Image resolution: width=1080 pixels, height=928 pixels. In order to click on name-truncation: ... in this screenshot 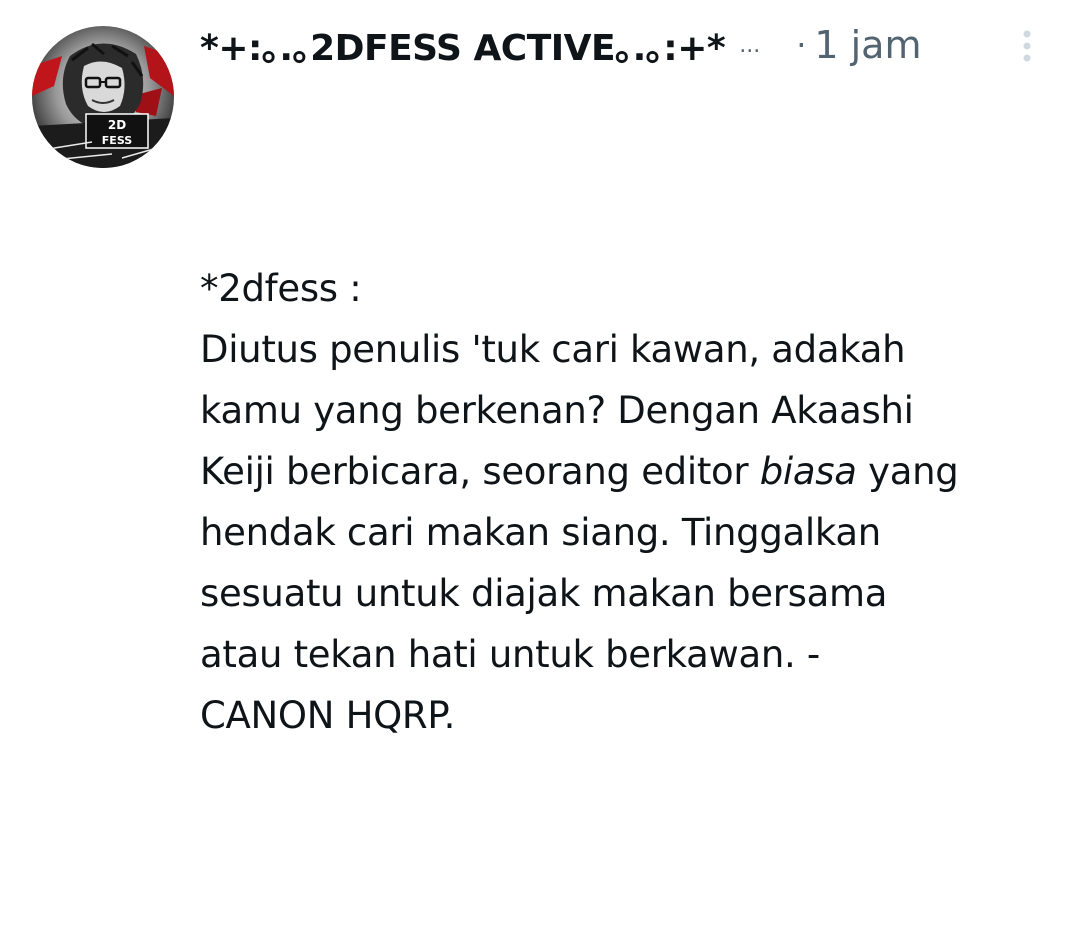, I will do `click(750, 45)`.